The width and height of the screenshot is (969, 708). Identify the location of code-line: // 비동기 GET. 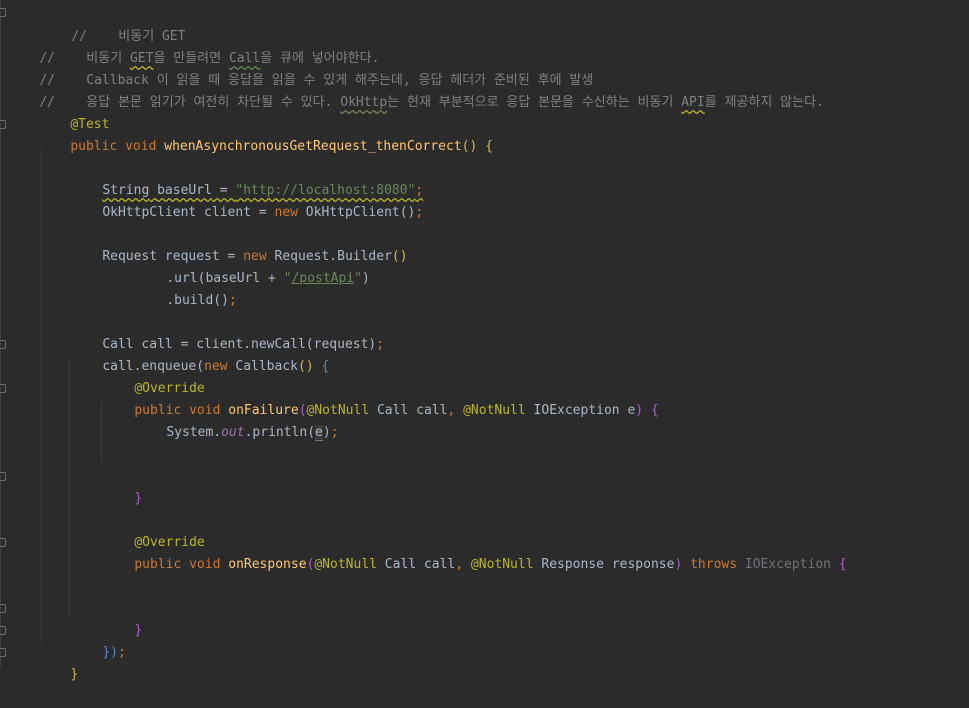
(112, 24).